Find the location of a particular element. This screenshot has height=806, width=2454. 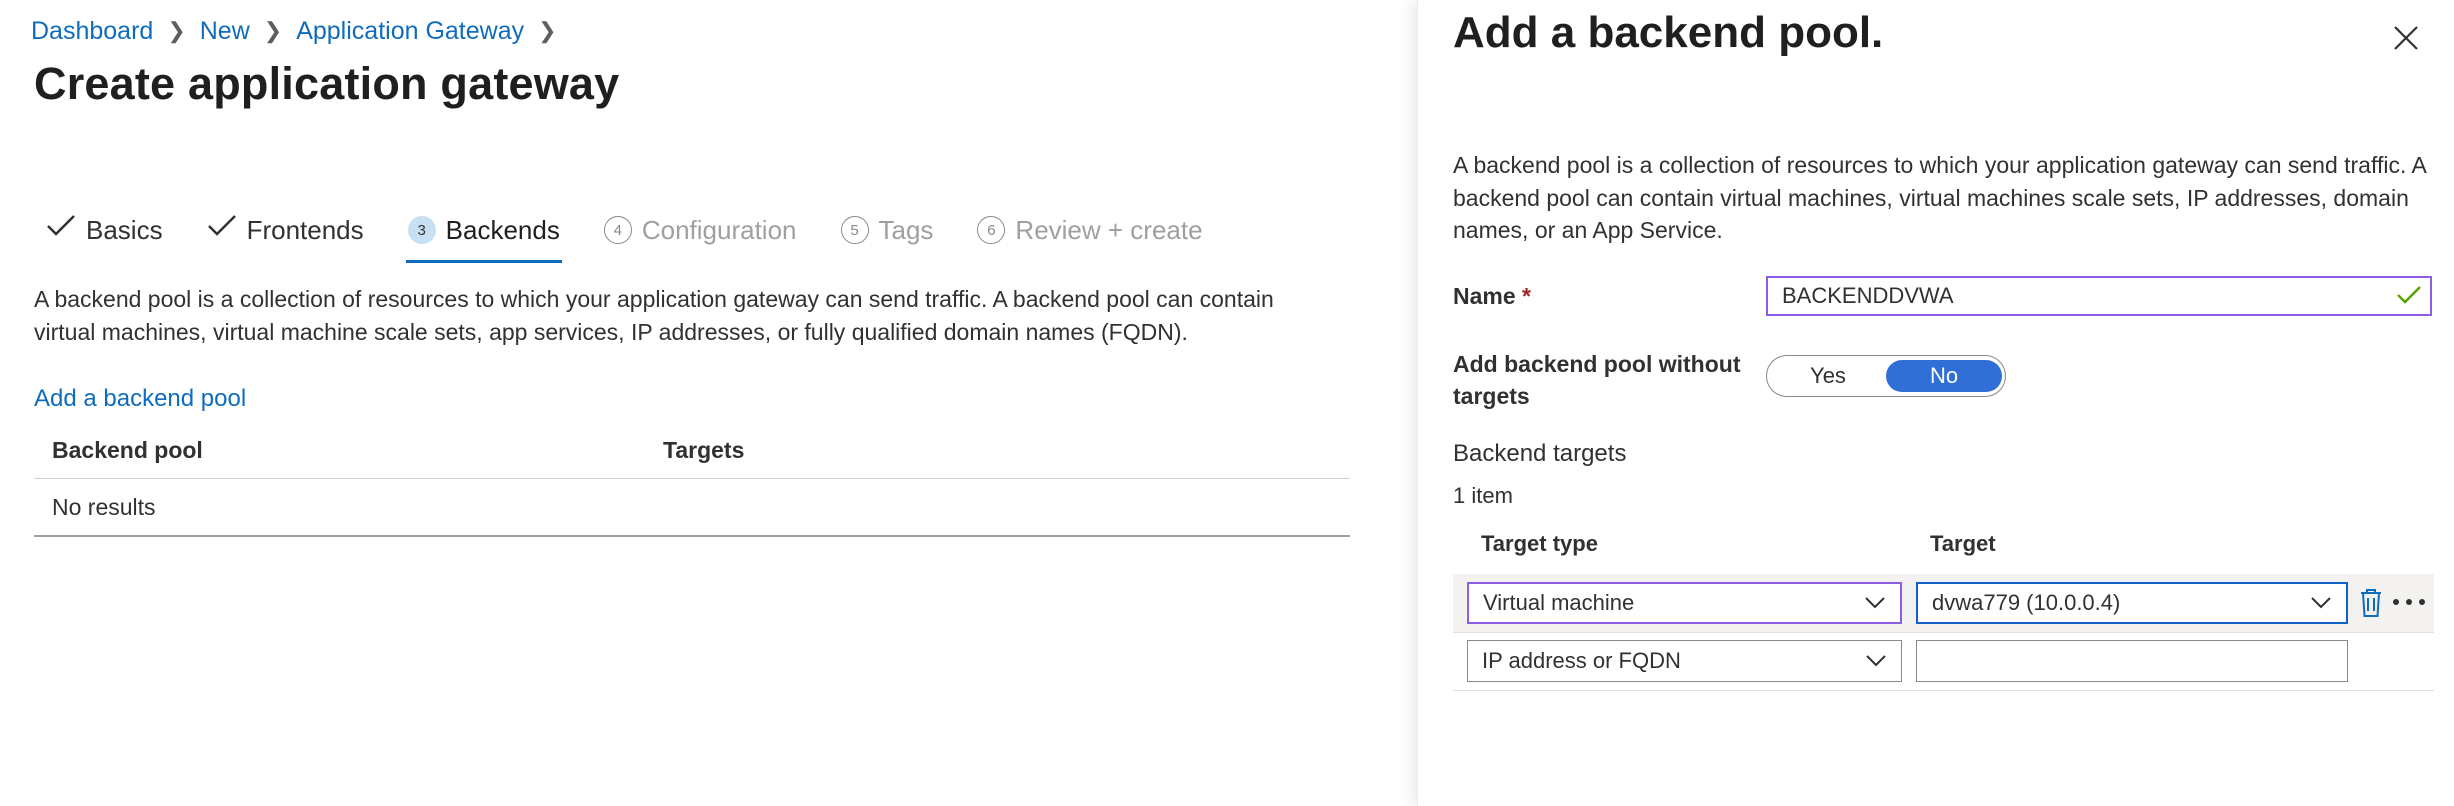

tab-label: Tags is located at coordinates (906, 229).